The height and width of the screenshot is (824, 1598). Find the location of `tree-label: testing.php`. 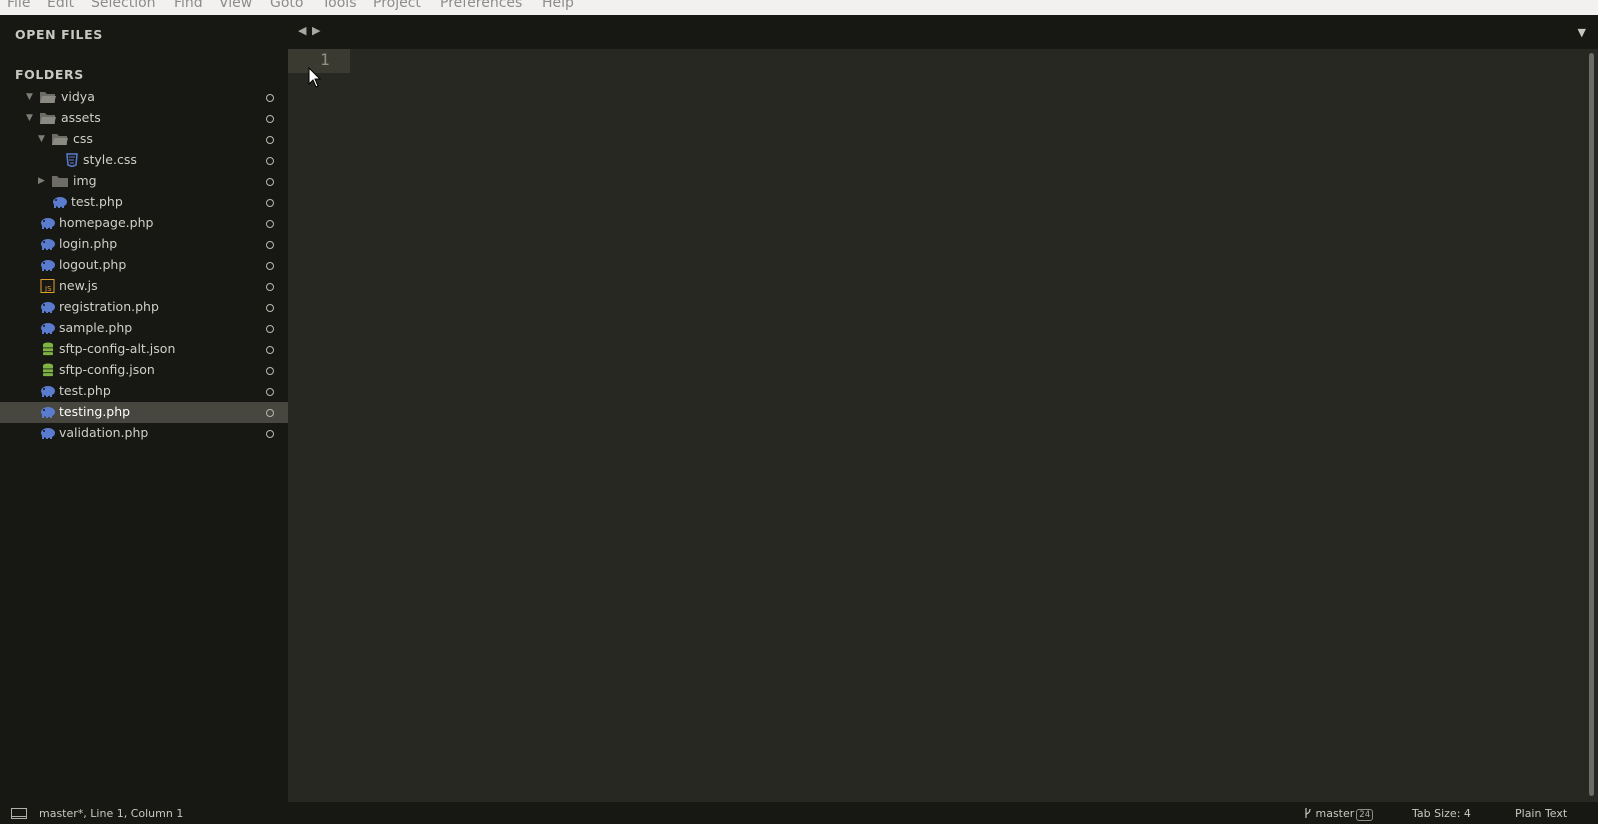

tree-label: testing.php is located at coordinates (95, 411).